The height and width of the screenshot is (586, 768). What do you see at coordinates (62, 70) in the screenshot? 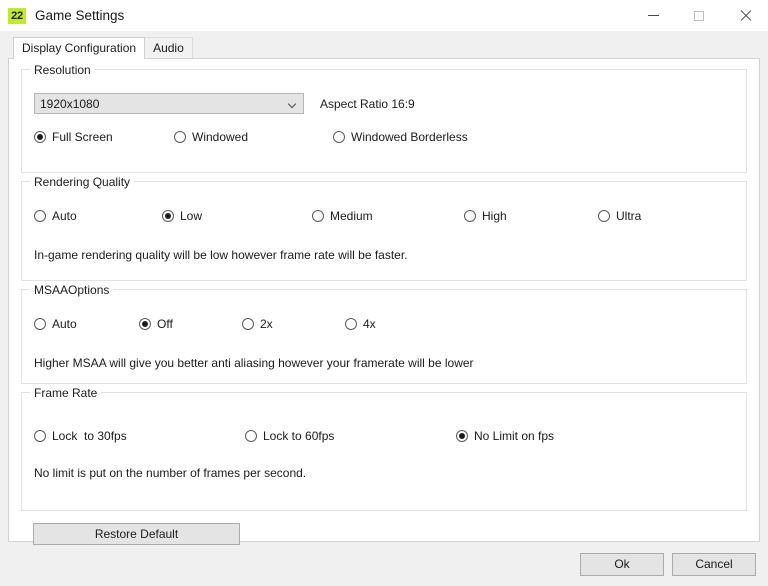
I see `resolution-legend: Resolution` at bounding box center [62, 70].